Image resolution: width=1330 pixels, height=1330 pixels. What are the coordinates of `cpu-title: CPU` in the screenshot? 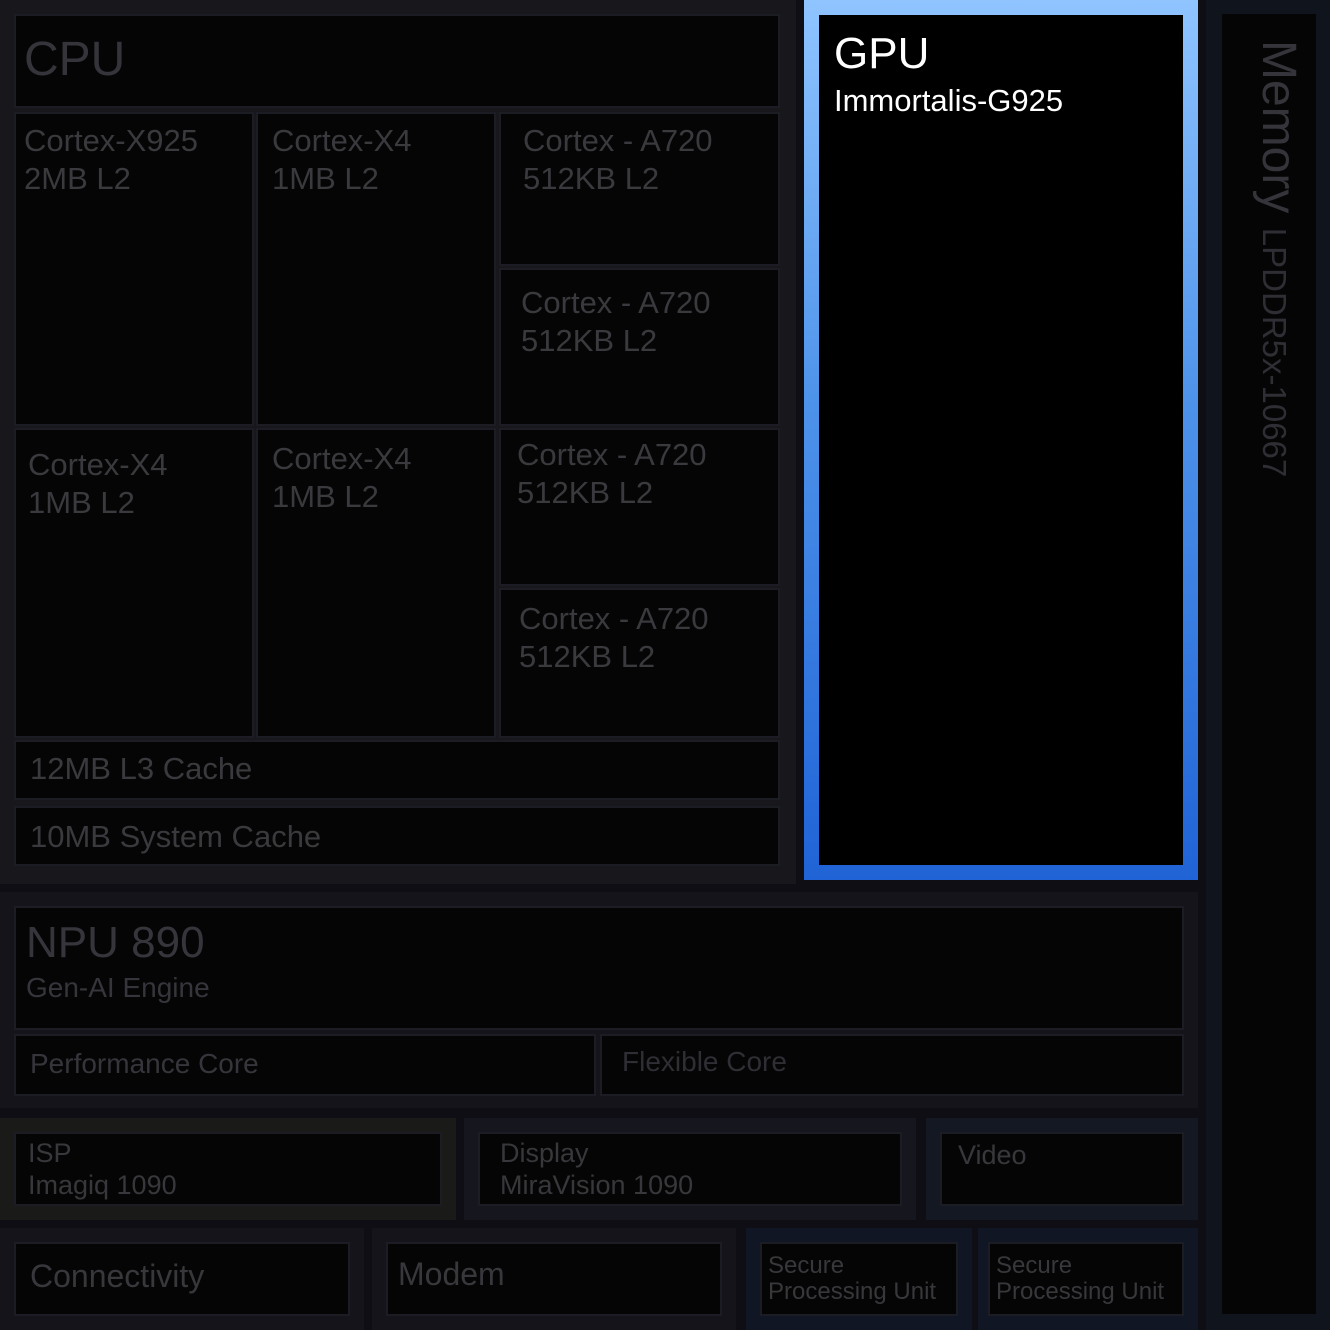 It's located at (75, 59).